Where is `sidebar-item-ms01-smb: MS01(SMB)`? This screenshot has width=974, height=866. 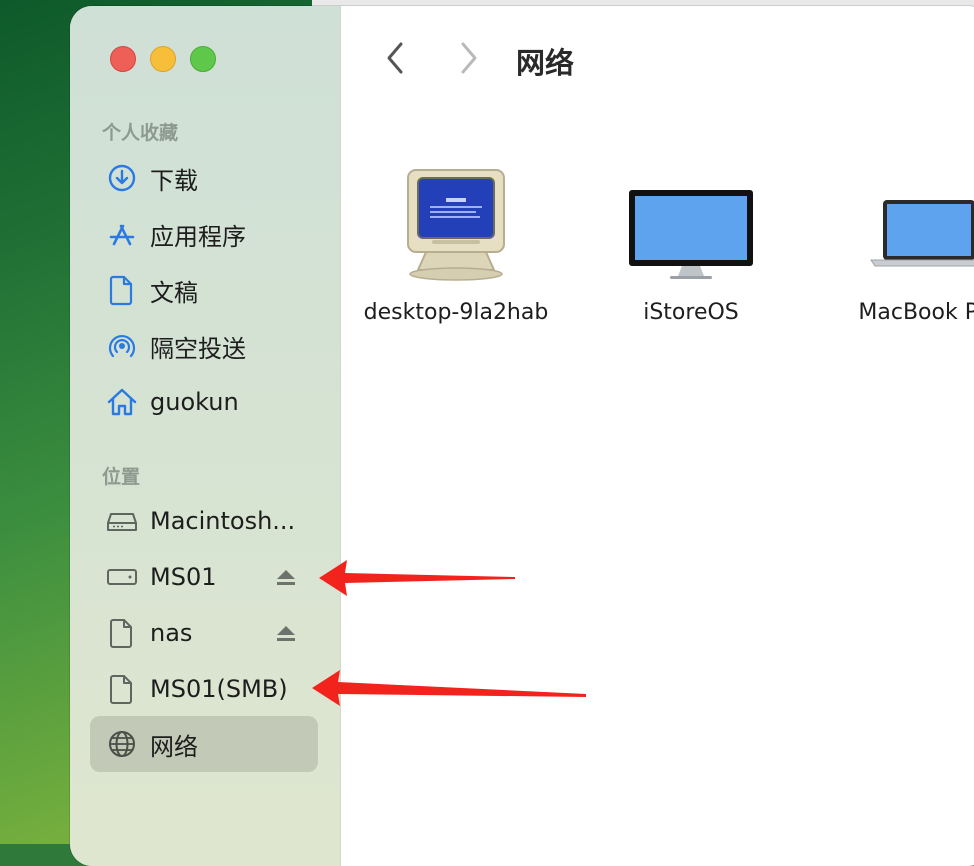
sidebar-item-ms01-smb: MS01(SMB) is located at coordinates (204, 689).